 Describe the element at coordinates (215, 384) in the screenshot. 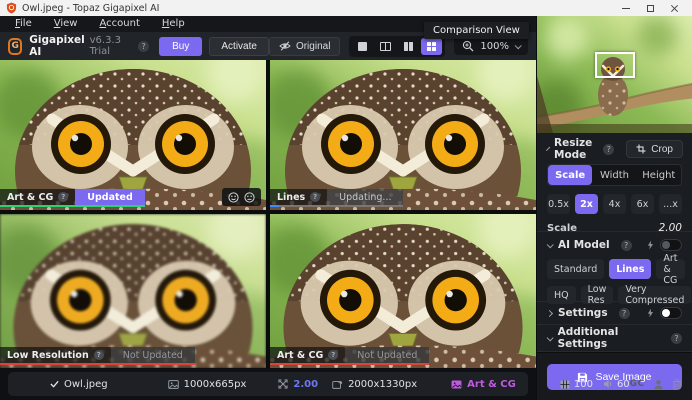

I see `input-size: 1000x665px` at that location.